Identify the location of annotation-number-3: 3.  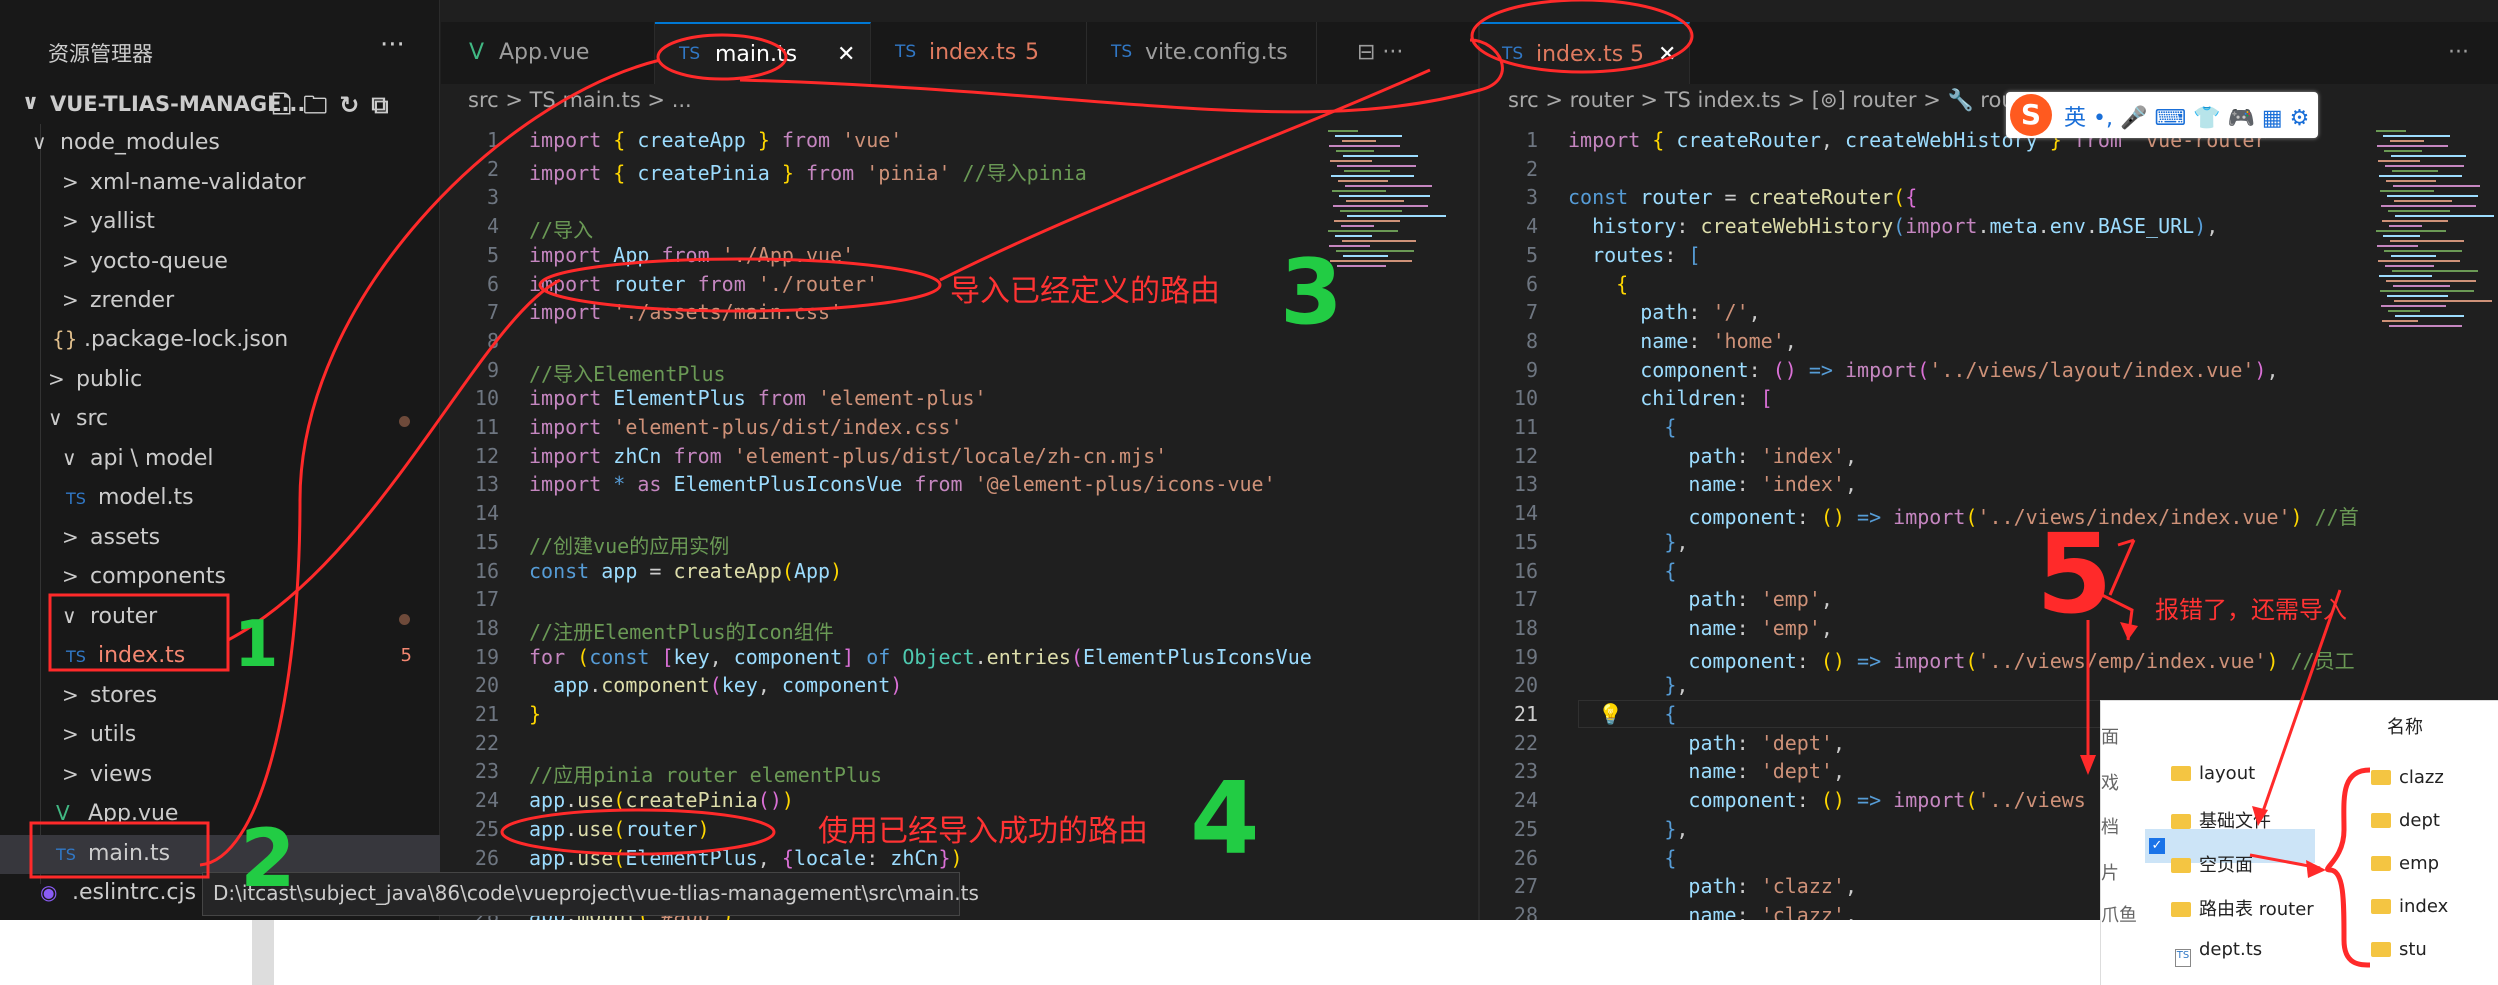
(1311, 292).